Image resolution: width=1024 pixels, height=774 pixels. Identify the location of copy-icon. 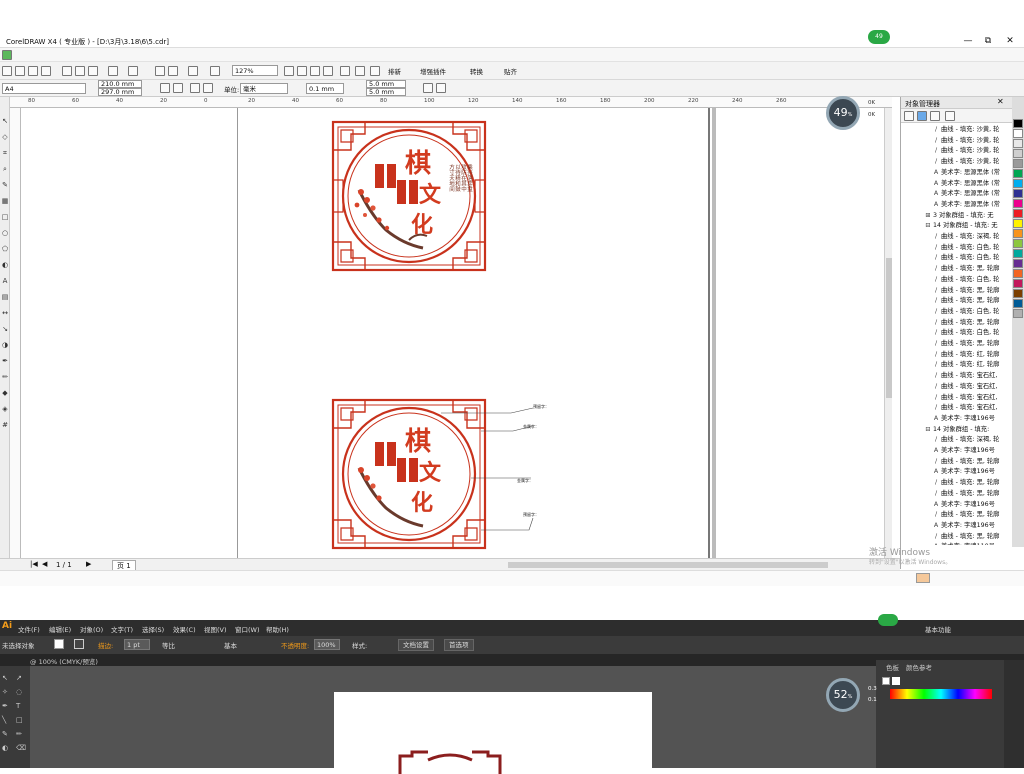
(80, 71).